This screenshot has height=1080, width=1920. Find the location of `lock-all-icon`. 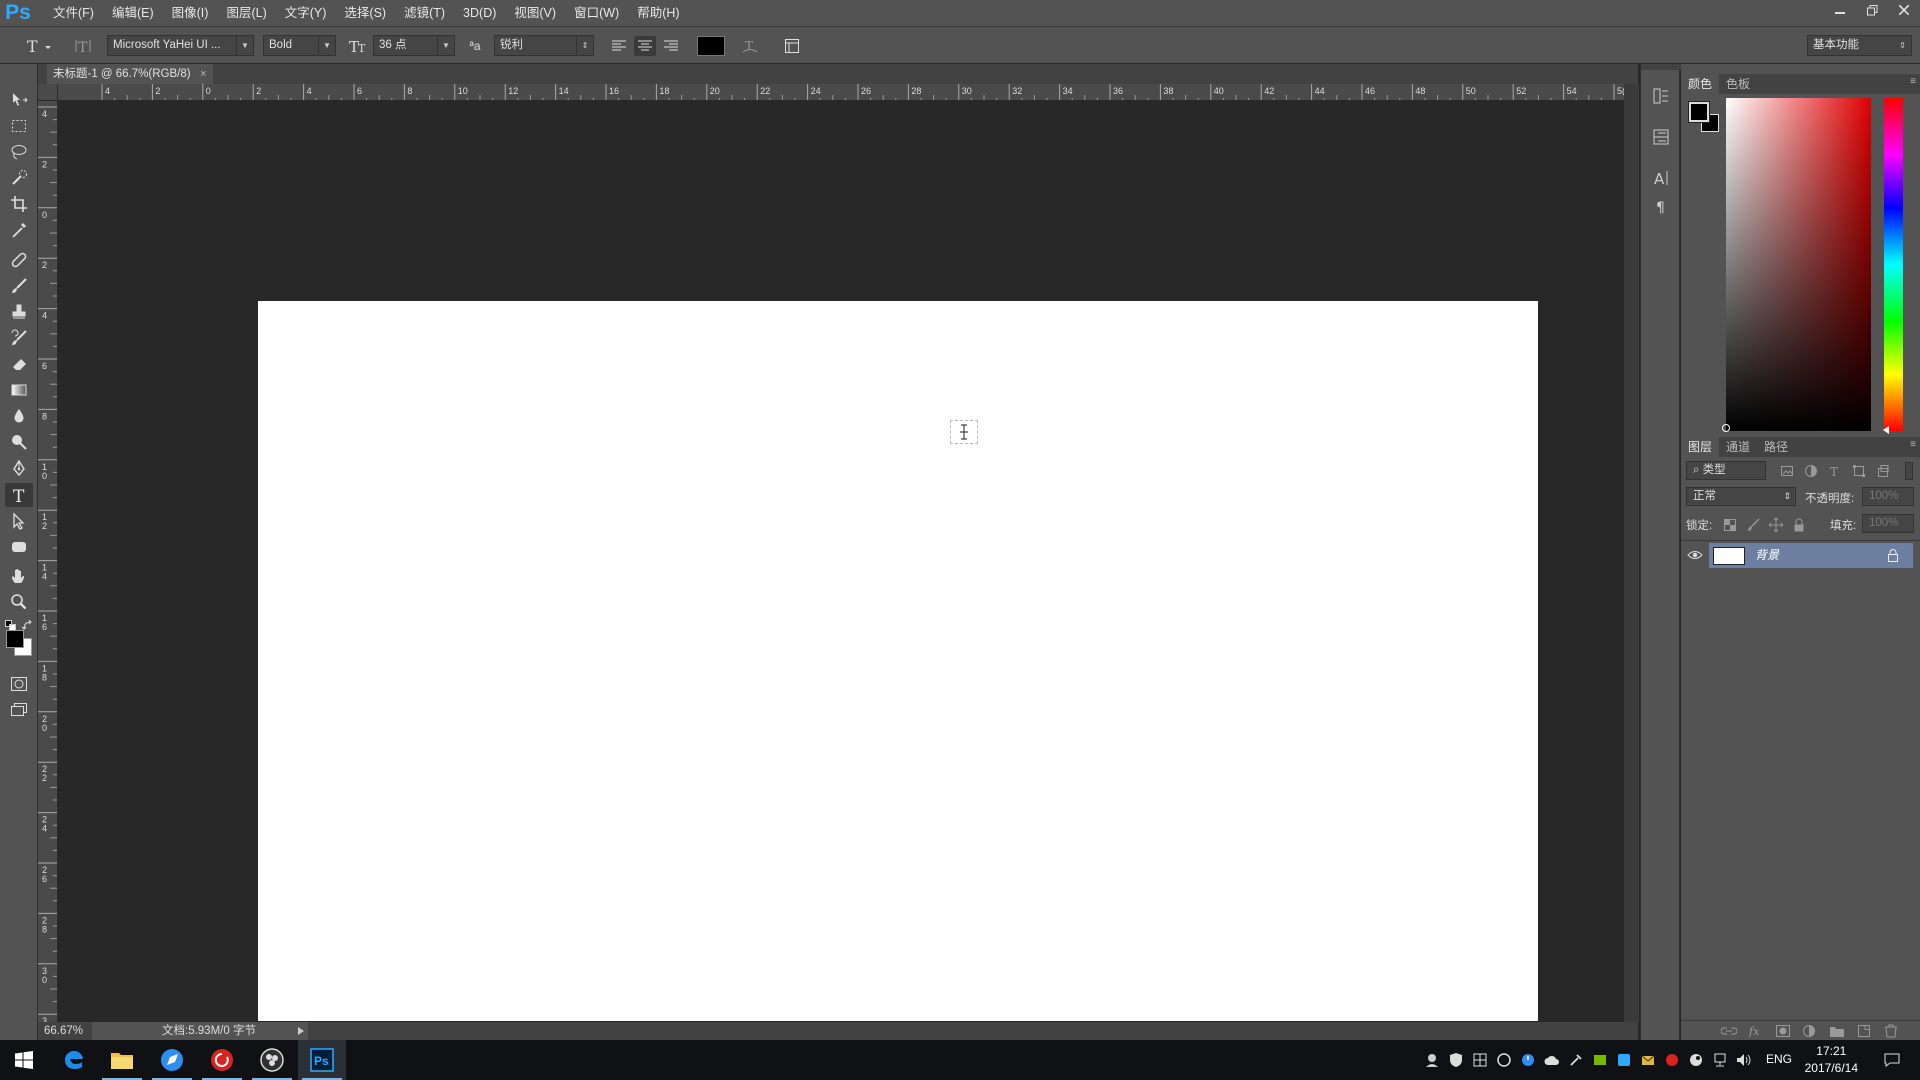

lock-all-icon is located at coordinates (1799, 525).